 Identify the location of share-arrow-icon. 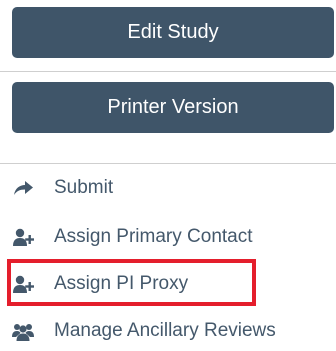
(23, 188).